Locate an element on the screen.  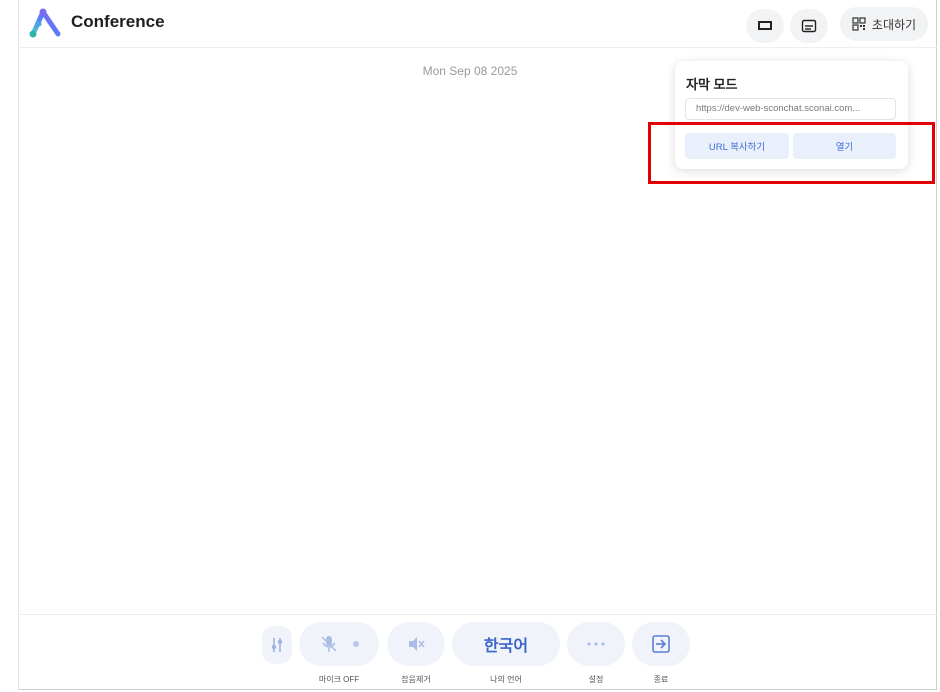
speaker-mute-icon is located at coordinates (417, 644).